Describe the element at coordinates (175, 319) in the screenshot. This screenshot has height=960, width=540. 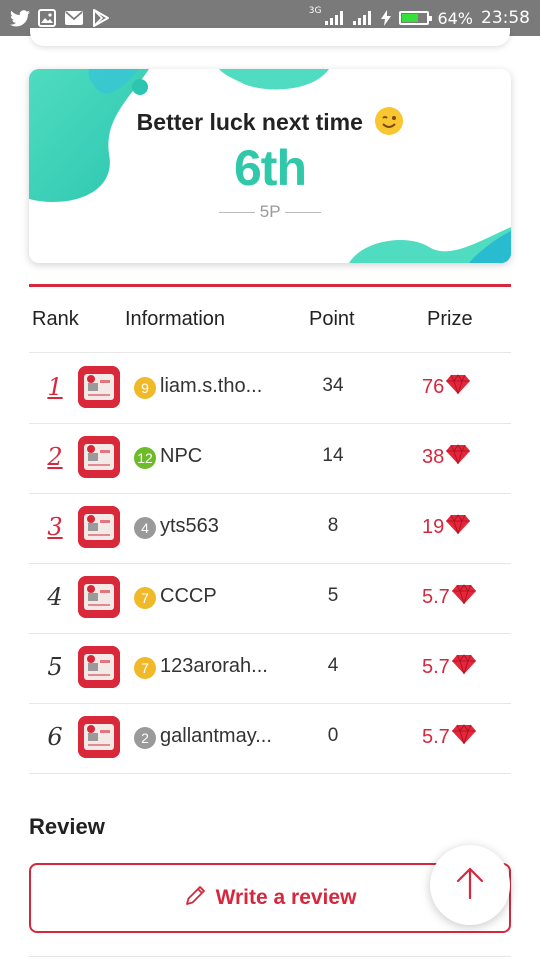
I see `header-information: Information` at that location.